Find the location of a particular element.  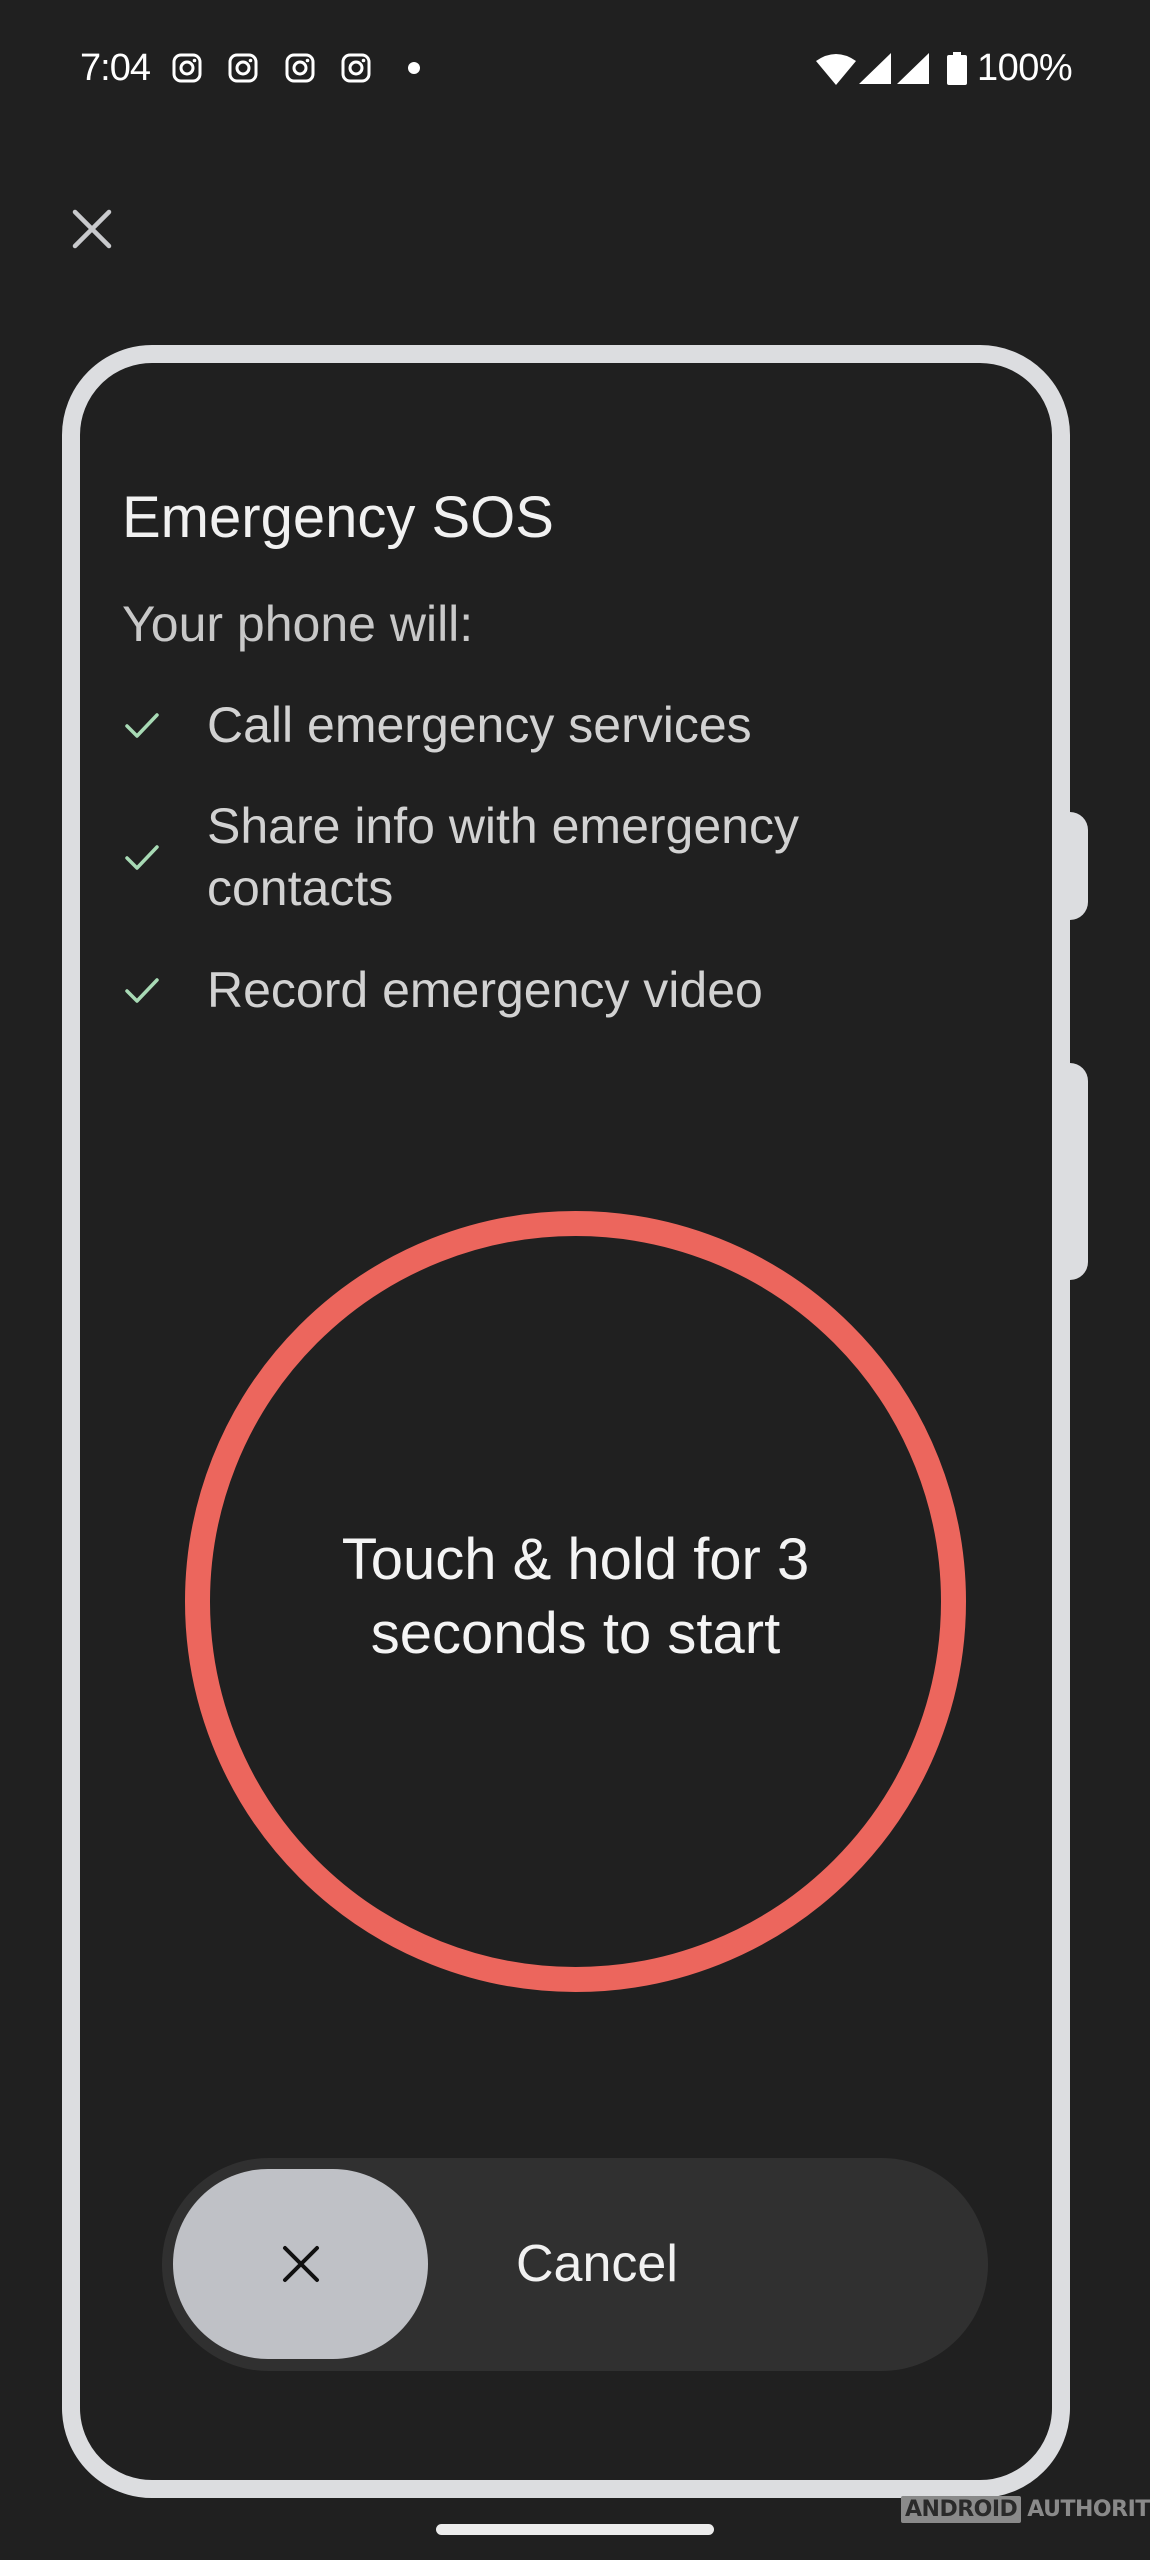

close-button is located at coordinates (92, 229).